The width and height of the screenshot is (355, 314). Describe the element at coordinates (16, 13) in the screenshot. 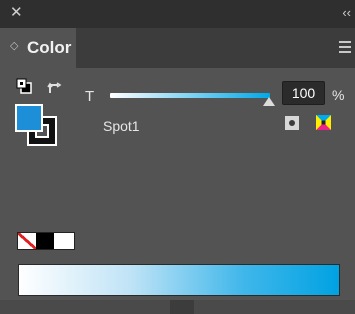

I see `close-icon: ✕` at that location.